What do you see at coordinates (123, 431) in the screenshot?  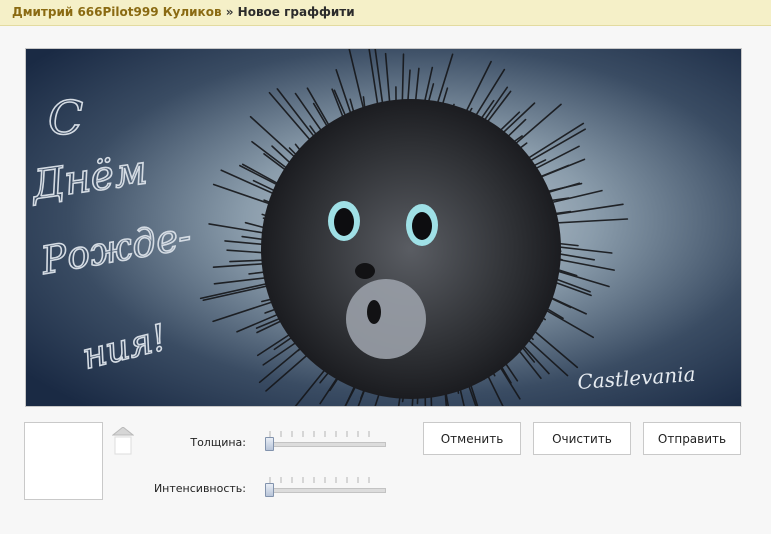 I see `color-picker-arrow-icon` at bounding box center [123, 431].